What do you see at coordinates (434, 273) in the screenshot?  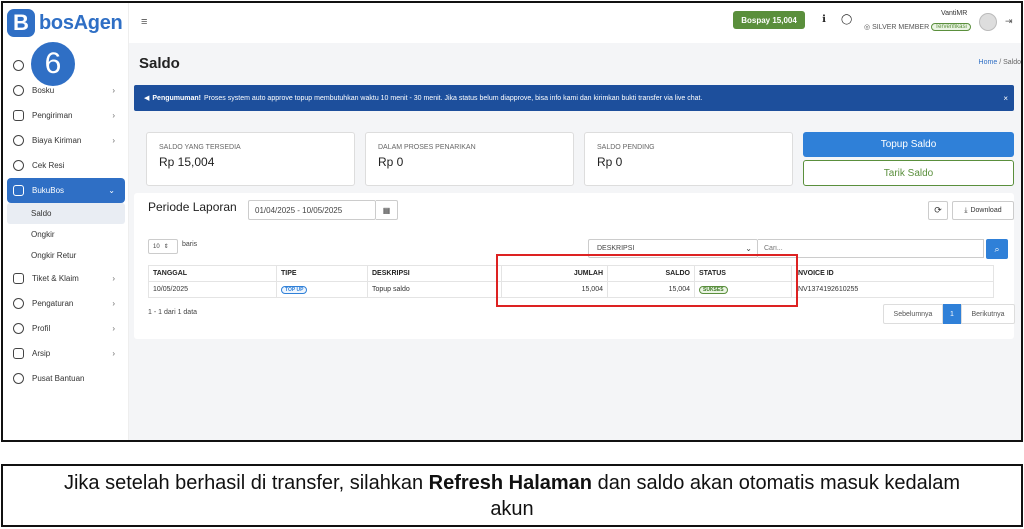 I see `column-header-deskripsi: DESKRIPSI` at bounding box center [434, 273].